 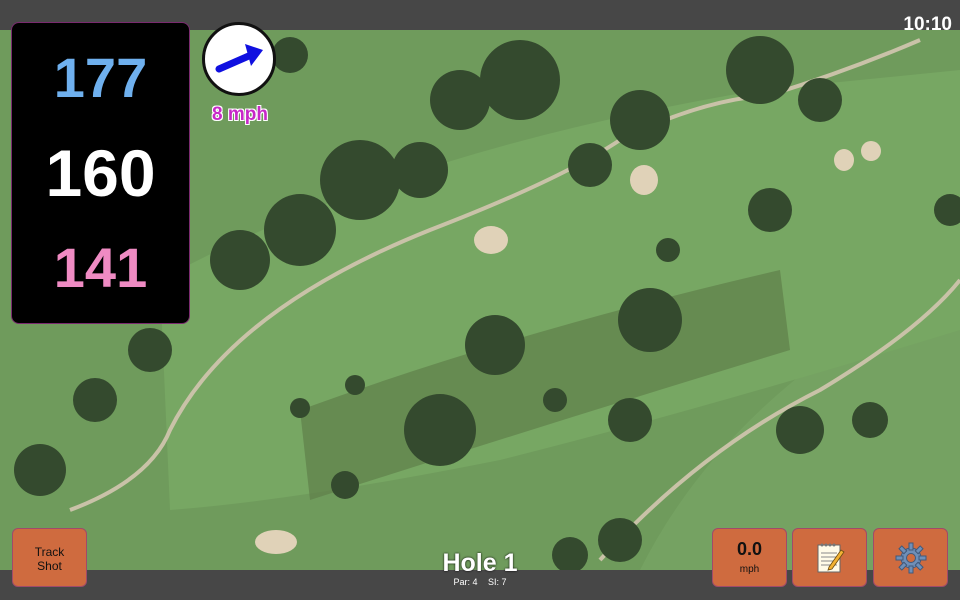 I want to click on wind-button-value: 0.0, so click(x=749, y=549).